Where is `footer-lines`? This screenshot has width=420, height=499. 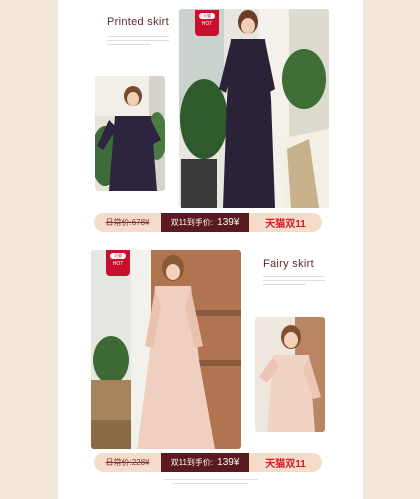 footer-lines is located at coordinates (210, 483).